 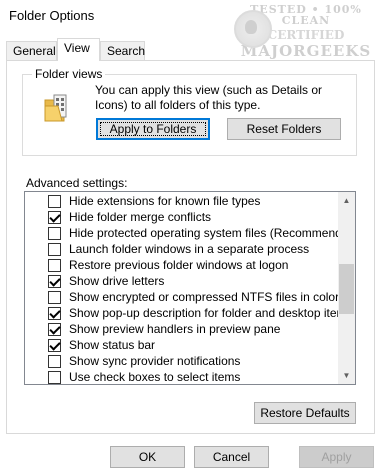 What do you see at coordinates (346, 200) in the screenshot?
I see `scroll-up-icon: ▲` at bounding box center [346, 200].